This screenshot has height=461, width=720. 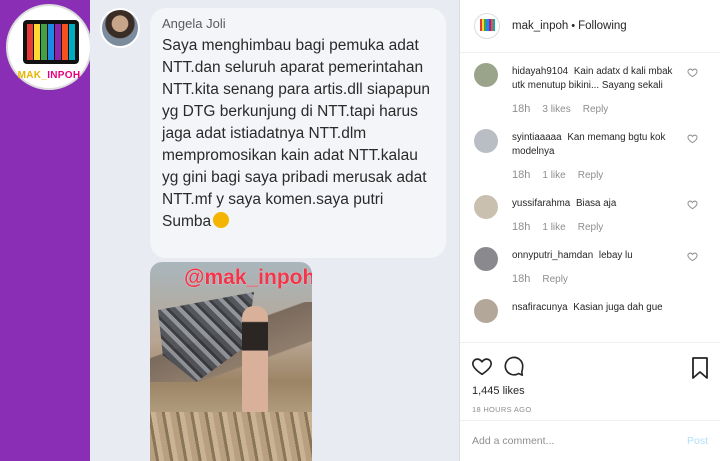 What do you see at coordinates (579, 441) in the screenshot?
I see `comment-input` at bounding box center [579, 441].